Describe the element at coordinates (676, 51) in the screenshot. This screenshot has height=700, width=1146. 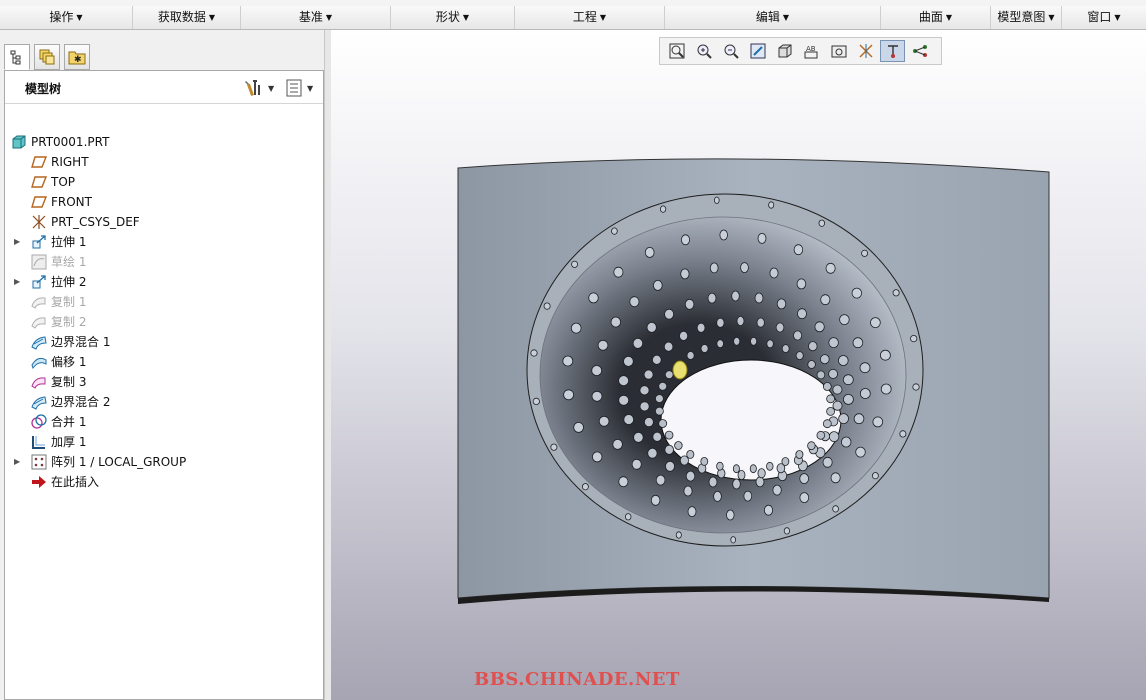
I see `refit-button` at that location.